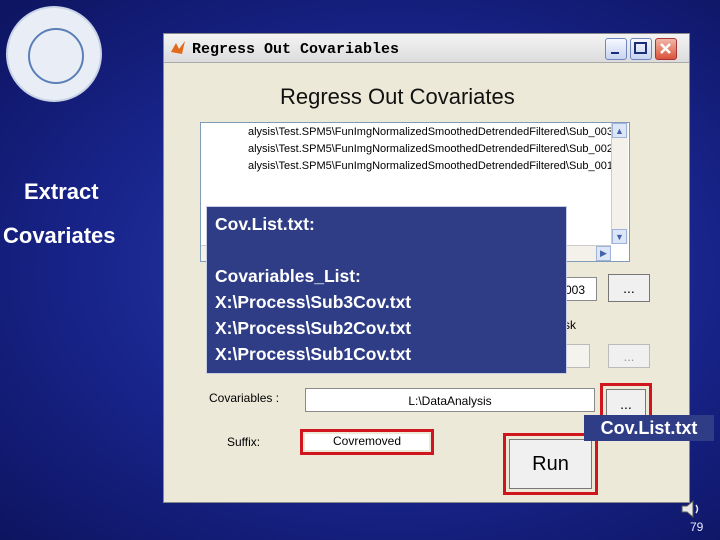  I want to click on covariables-field: L:\DataAnalysis, so click(450, 400).